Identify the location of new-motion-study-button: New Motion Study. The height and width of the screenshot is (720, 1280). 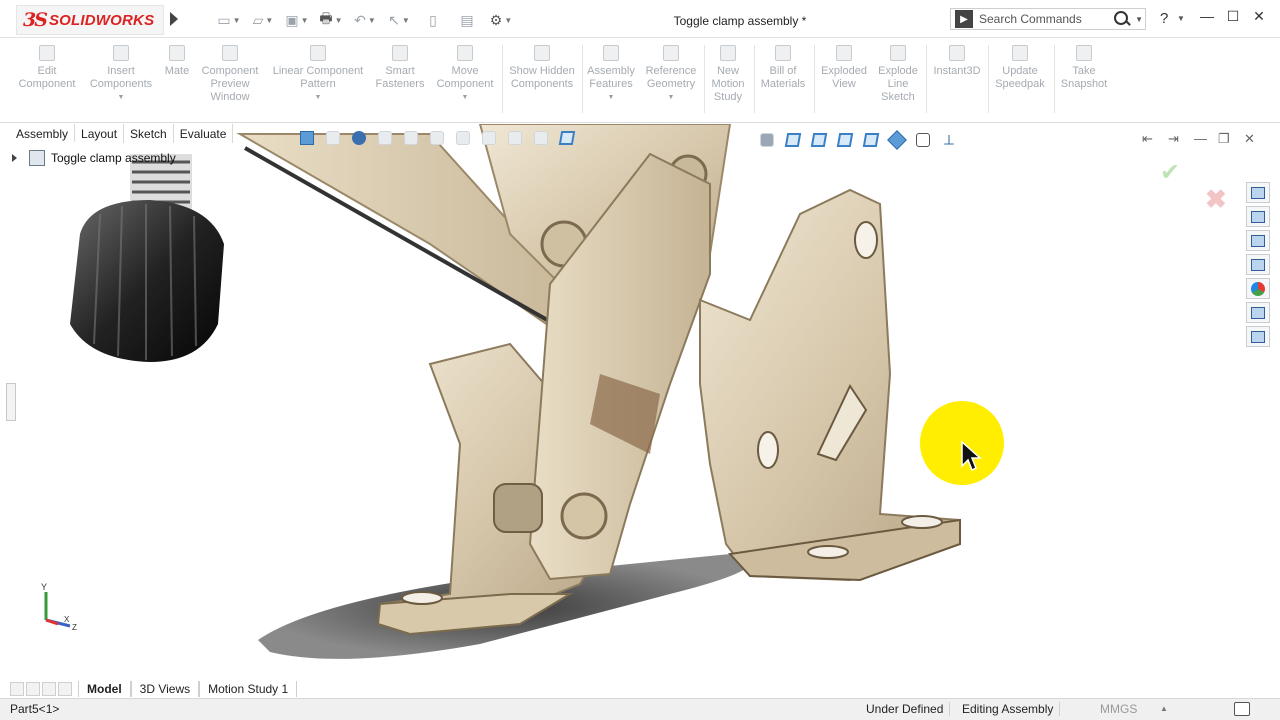
(728, 74).